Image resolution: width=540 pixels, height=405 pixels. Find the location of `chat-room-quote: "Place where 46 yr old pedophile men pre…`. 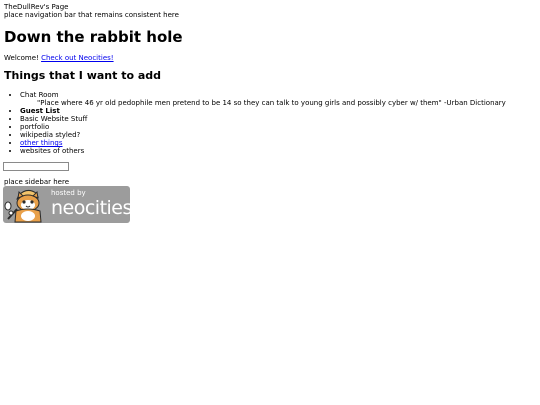

chat-room-quote: "Place where 46 yr old pedophile men pre… is located at coordinates (271, 103).